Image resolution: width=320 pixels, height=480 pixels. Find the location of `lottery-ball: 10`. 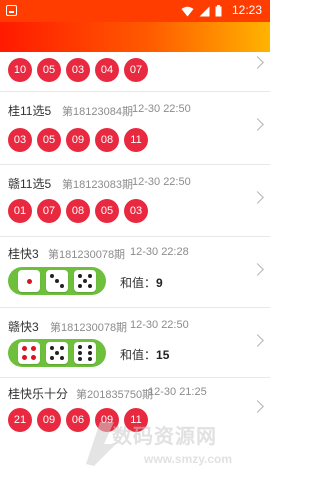

lottery-ball: 10 is located at coordinates (20, 70).